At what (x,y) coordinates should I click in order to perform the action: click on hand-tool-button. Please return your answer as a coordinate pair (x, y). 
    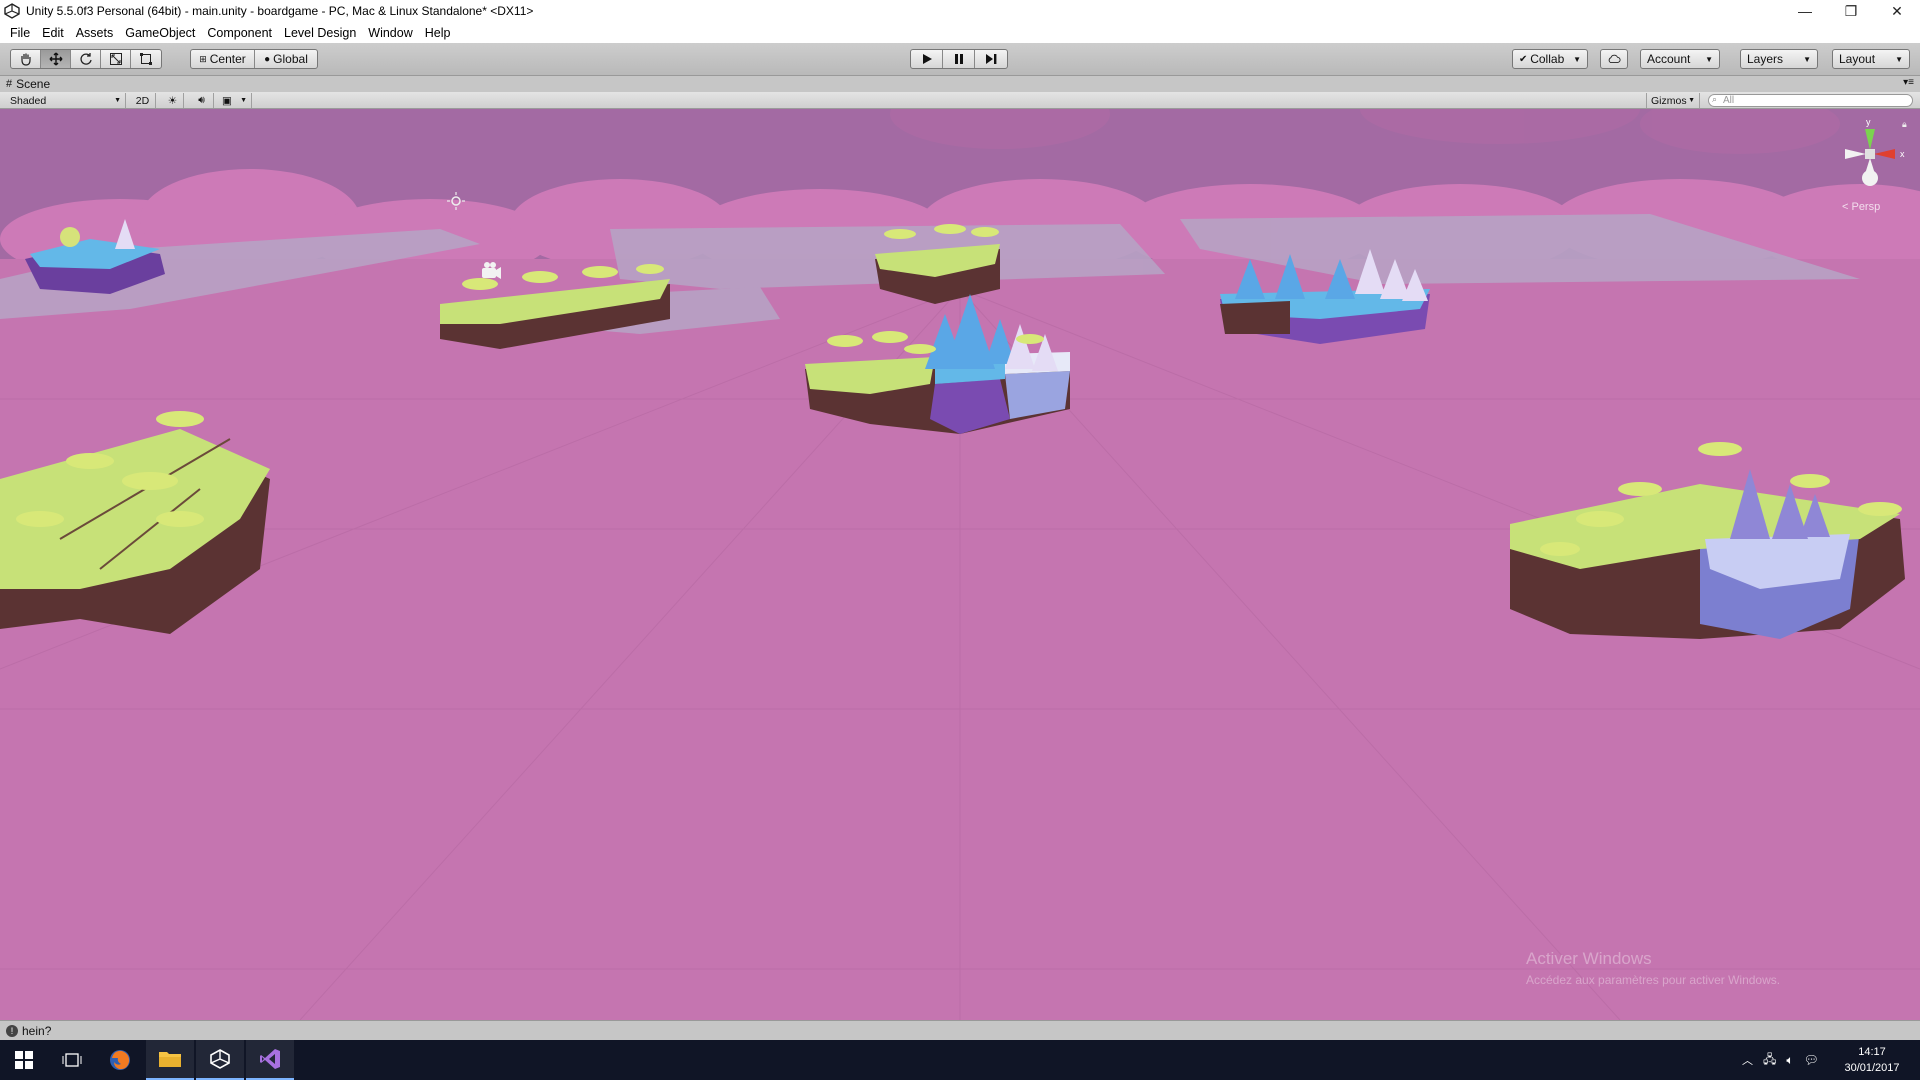
    Looking at the image, I should click on (26, 59).